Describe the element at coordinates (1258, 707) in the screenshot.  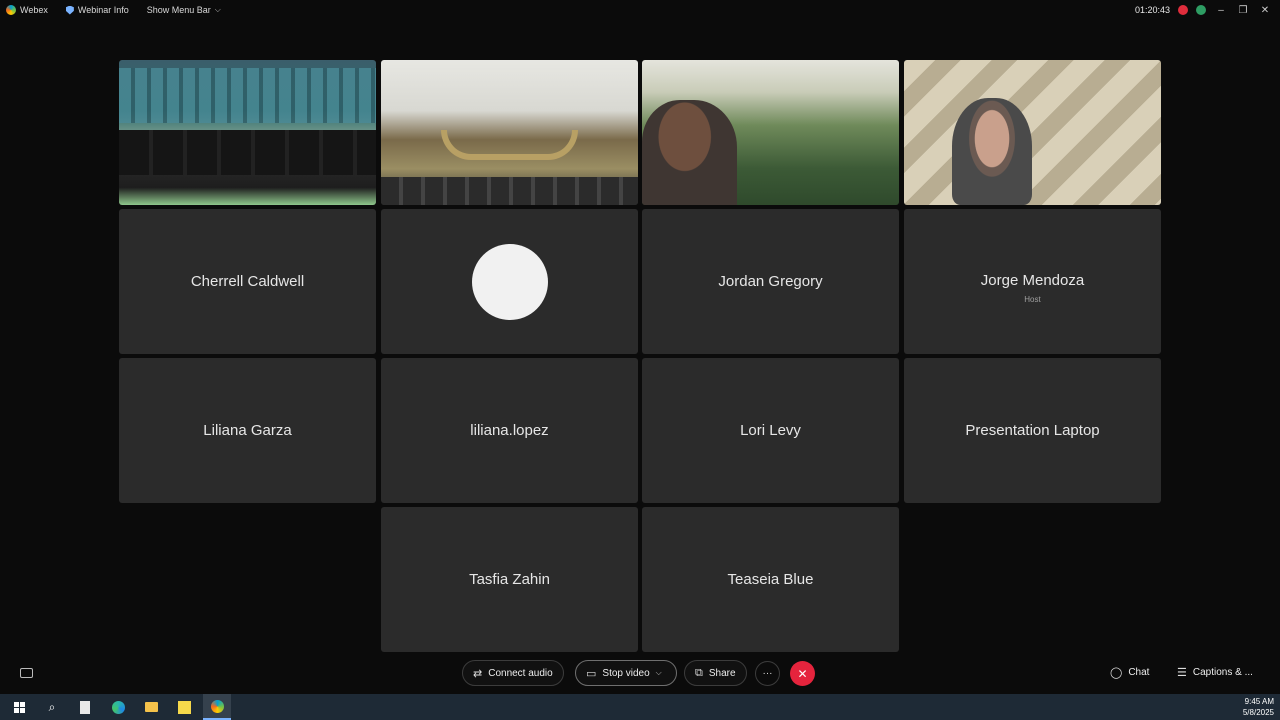
I see `system-clock: 9:45 AM 5/8/2025` at that location.